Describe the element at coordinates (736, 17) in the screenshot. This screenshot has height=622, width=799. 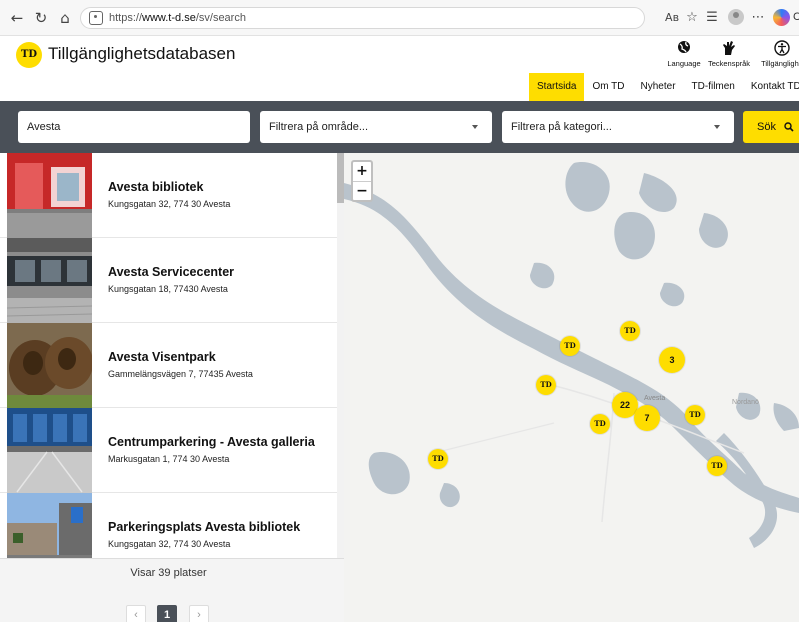
I see `profile-avatar` at that location.